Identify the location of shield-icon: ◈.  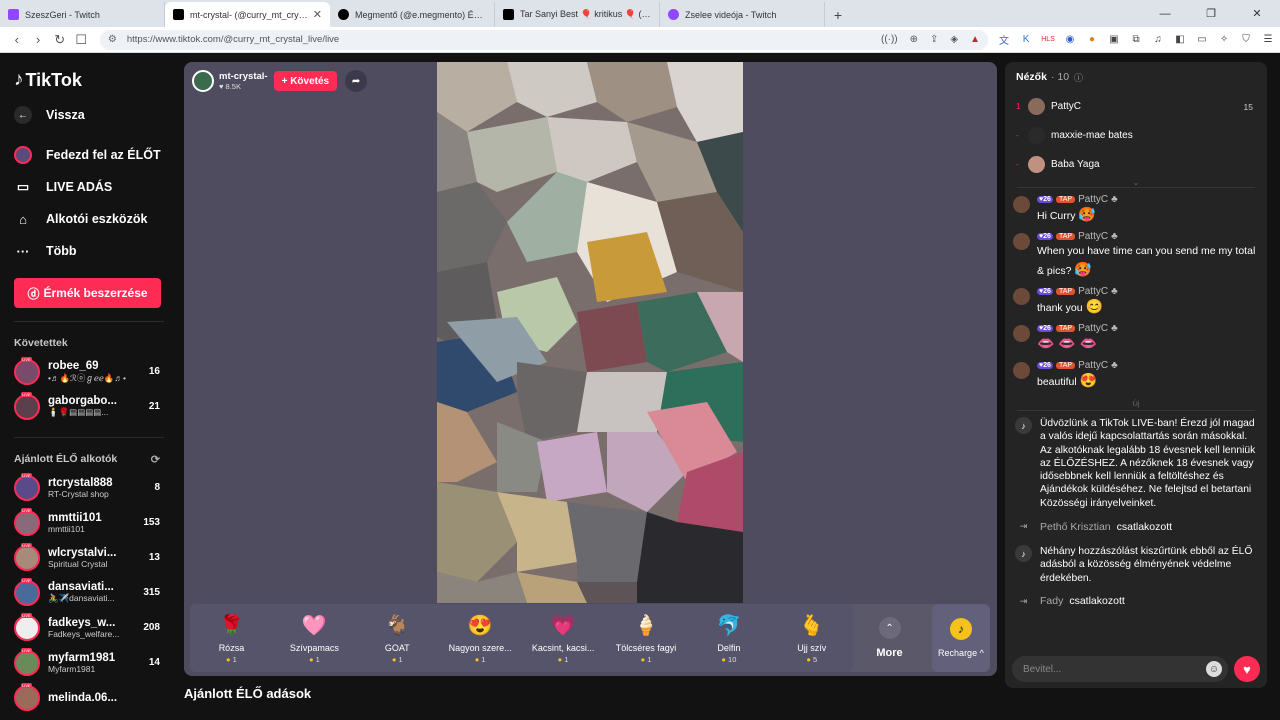
(954, 39).